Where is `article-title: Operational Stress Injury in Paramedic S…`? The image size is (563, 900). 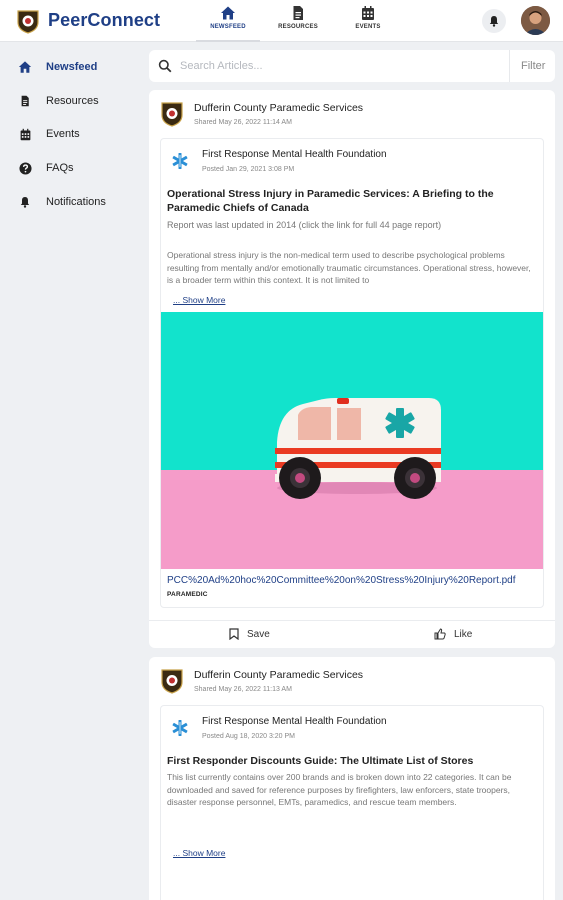 article-title: Operational Stress Injury in Paramedic S… is located at coordinates (330, 201).